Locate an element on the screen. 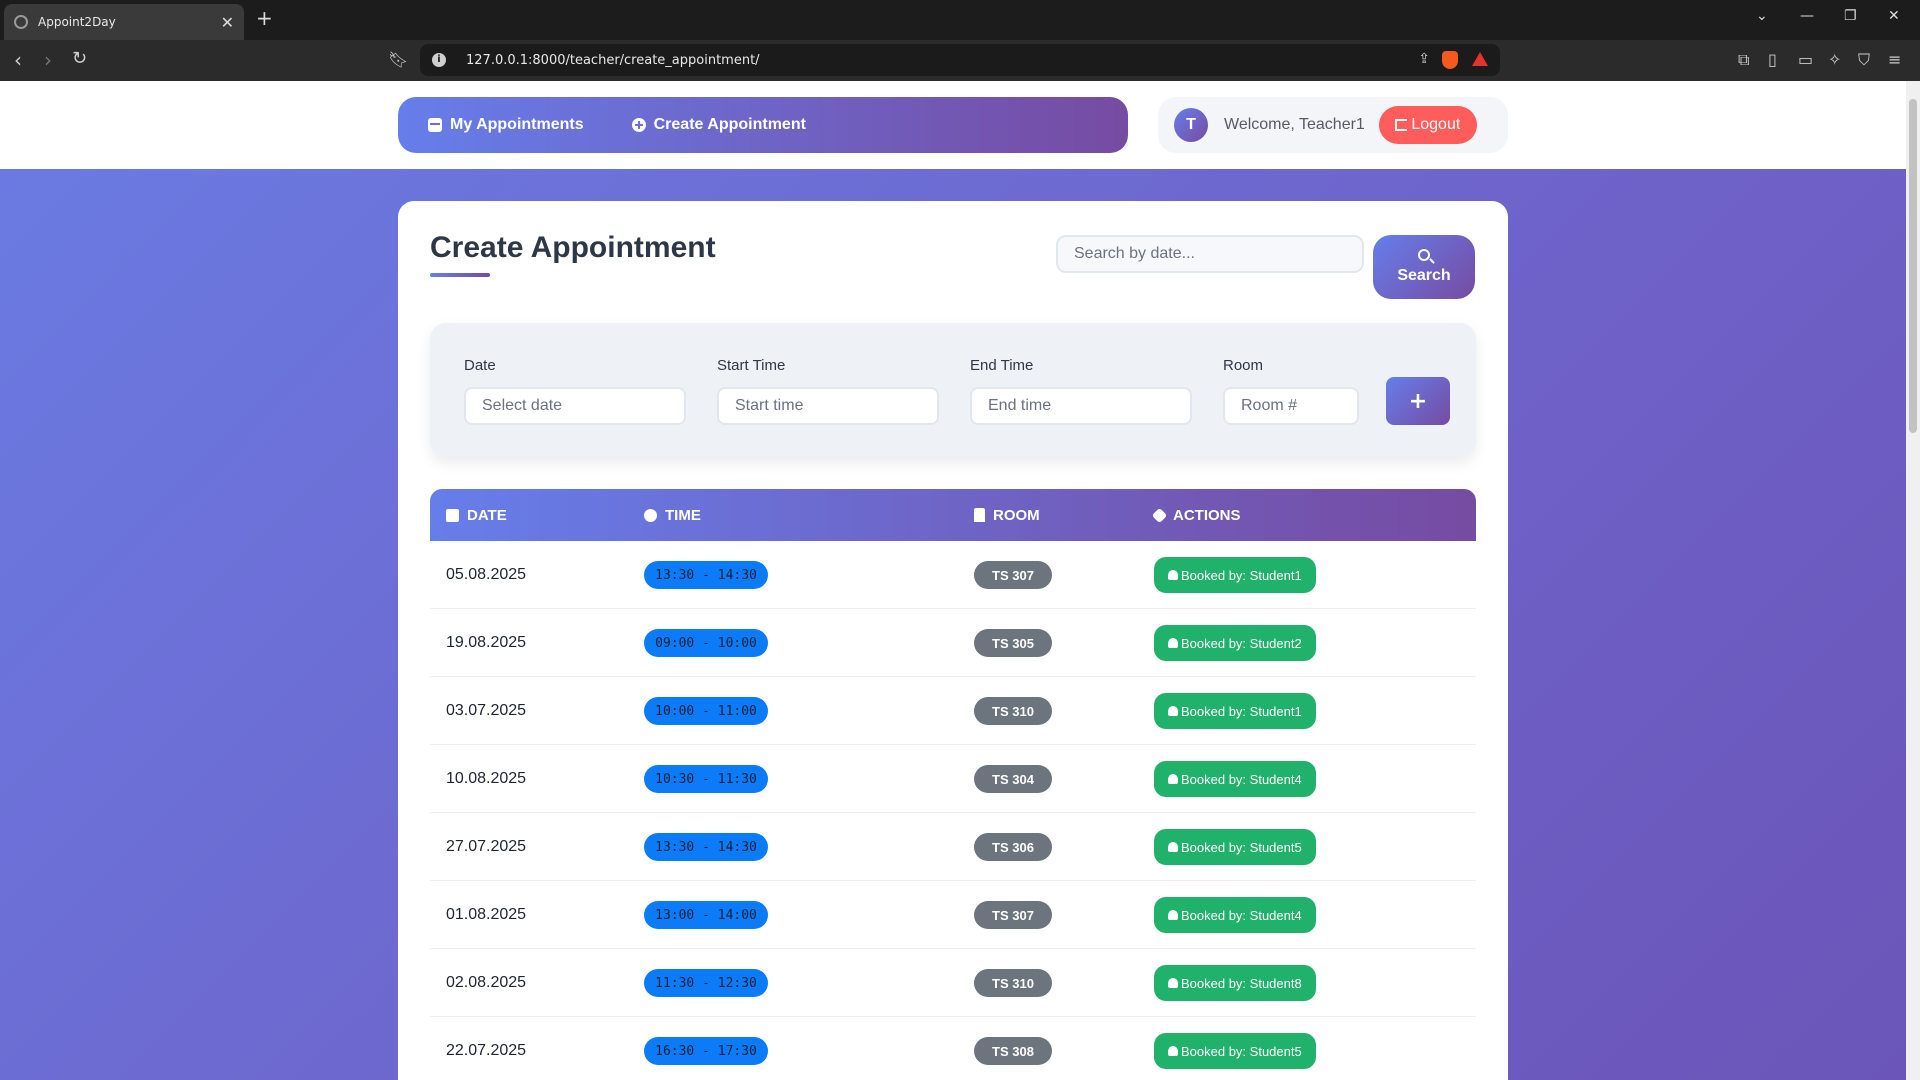  header-actions-label: Actions is located at coordinates (1207, 515).